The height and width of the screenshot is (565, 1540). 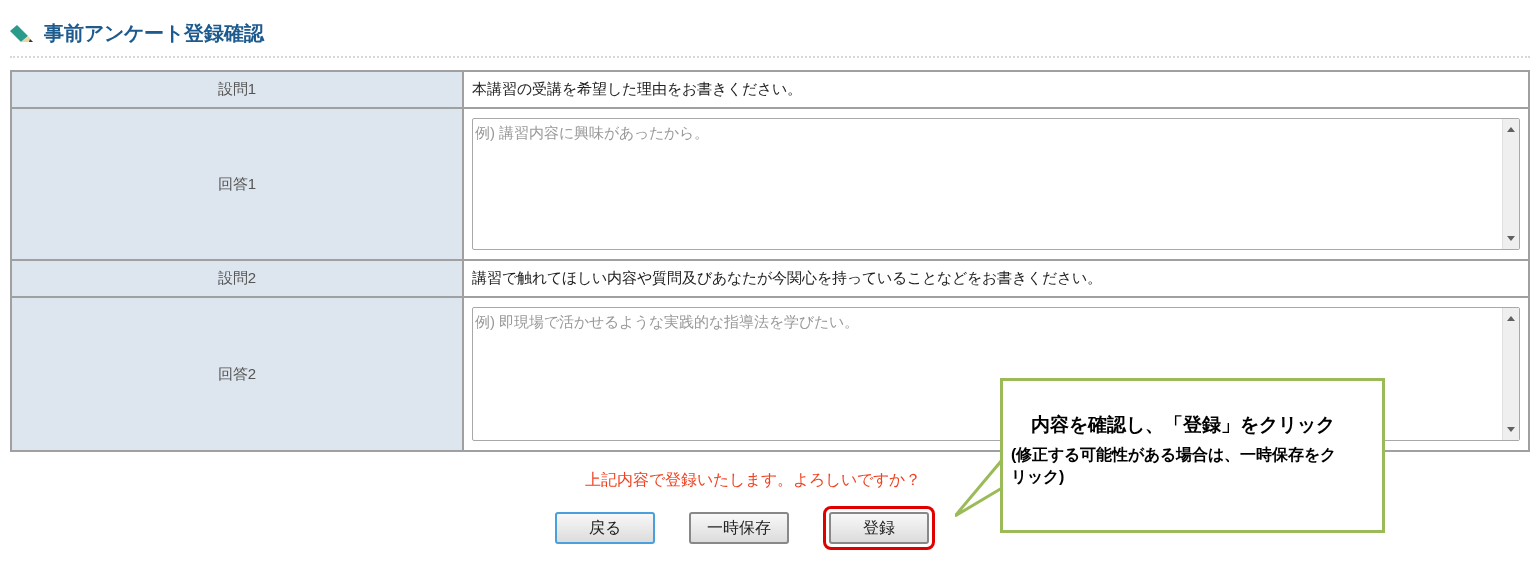 What do you see at coordinates (637, 89) in the screenshot?
I see `question-text: 本講習の受講を希望した理由をお書きください。` at bounding box center [637, 89].